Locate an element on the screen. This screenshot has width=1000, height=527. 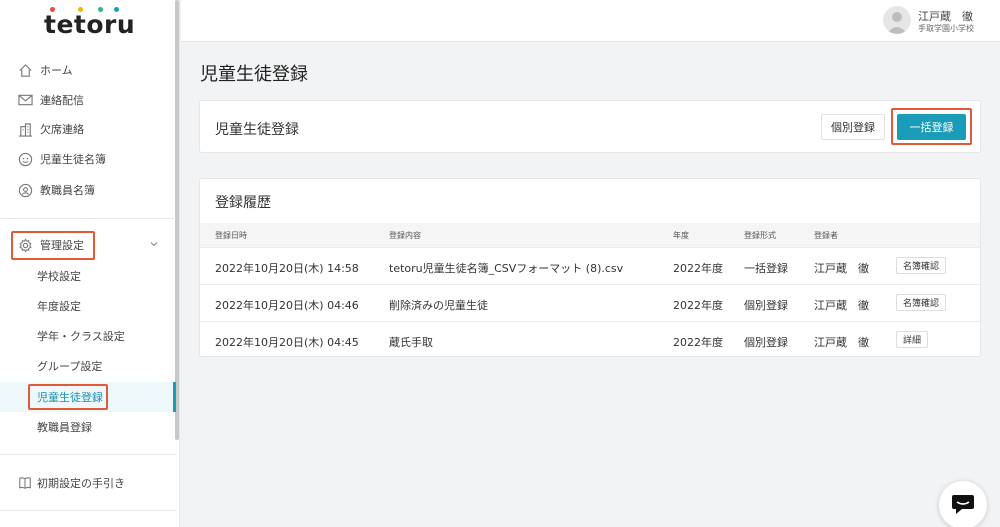
nav-student-roster: 児童生徒名簿 is located at coordinates (88, 159).